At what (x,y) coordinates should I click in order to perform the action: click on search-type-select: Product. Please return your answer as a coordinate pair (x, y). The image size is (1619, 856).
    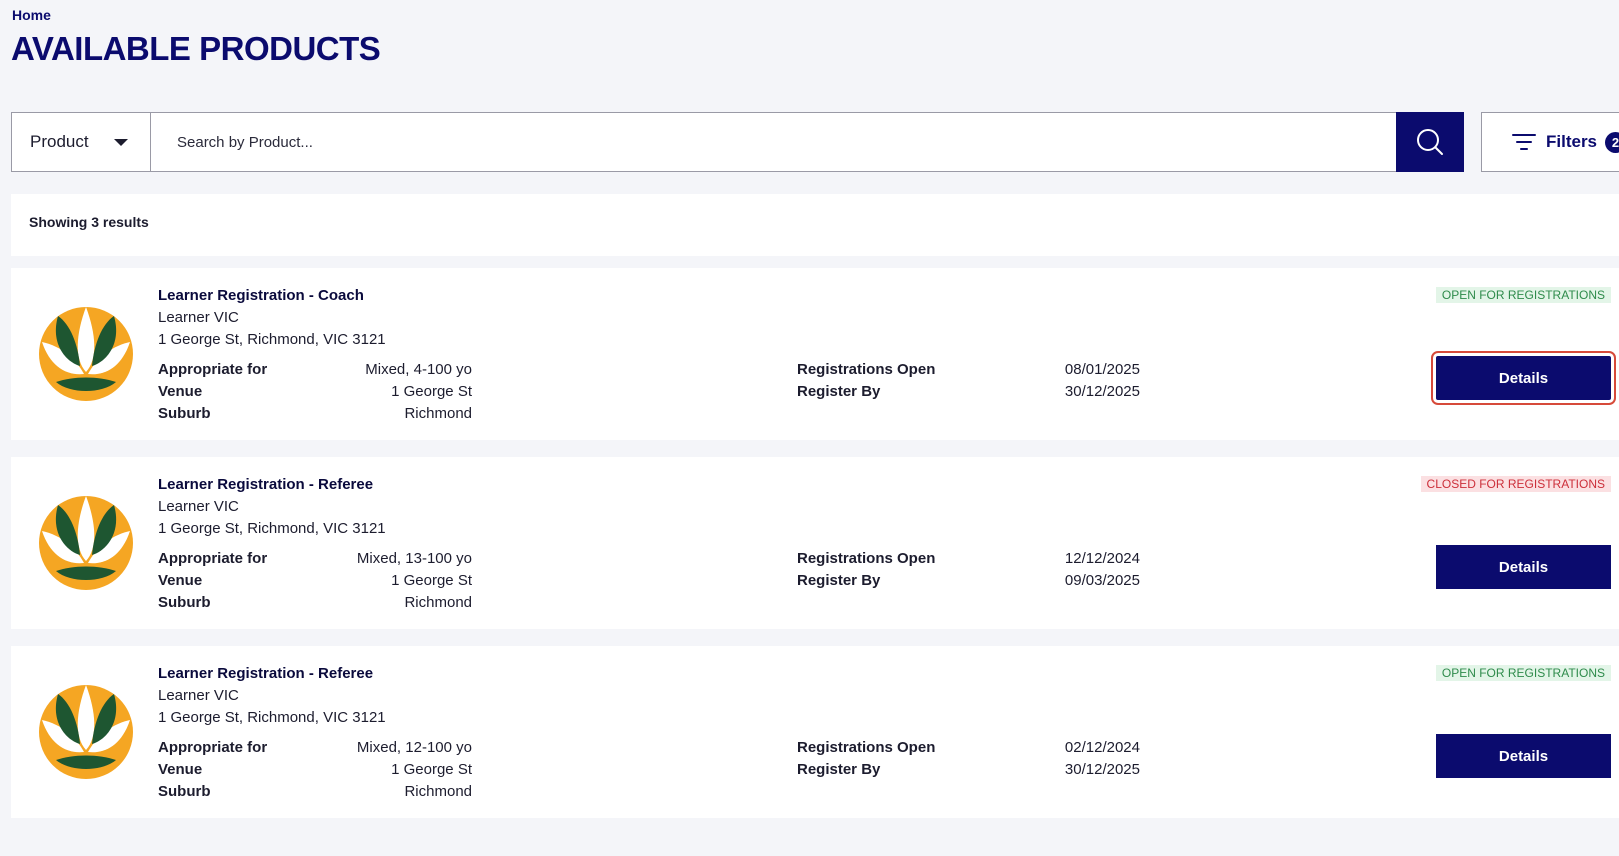
    Looking at the image, I should click on (81, 142).